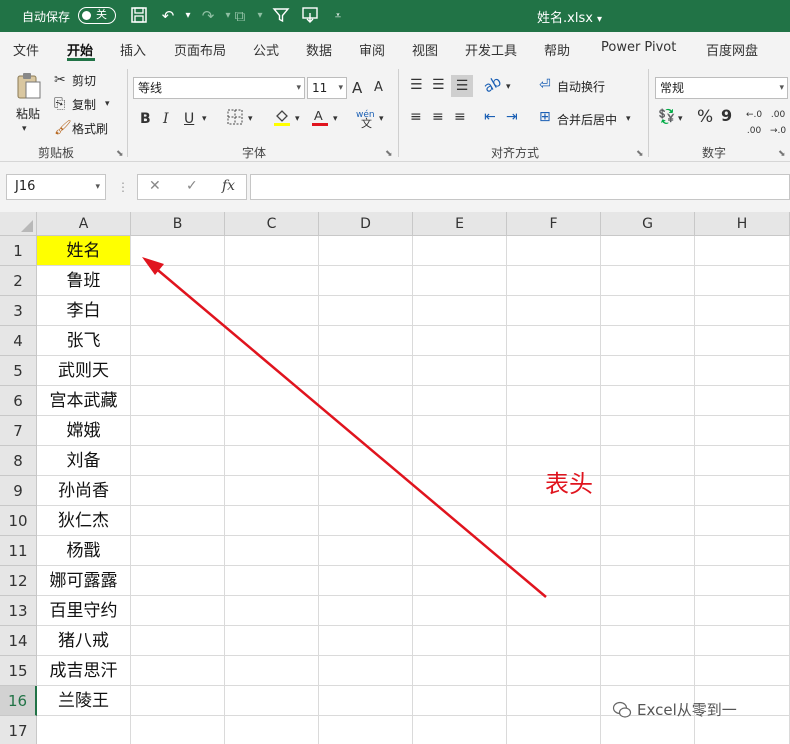  Describe the element at coordinates (178, 551) in the screenshot. I see `cell-b11` at that location.